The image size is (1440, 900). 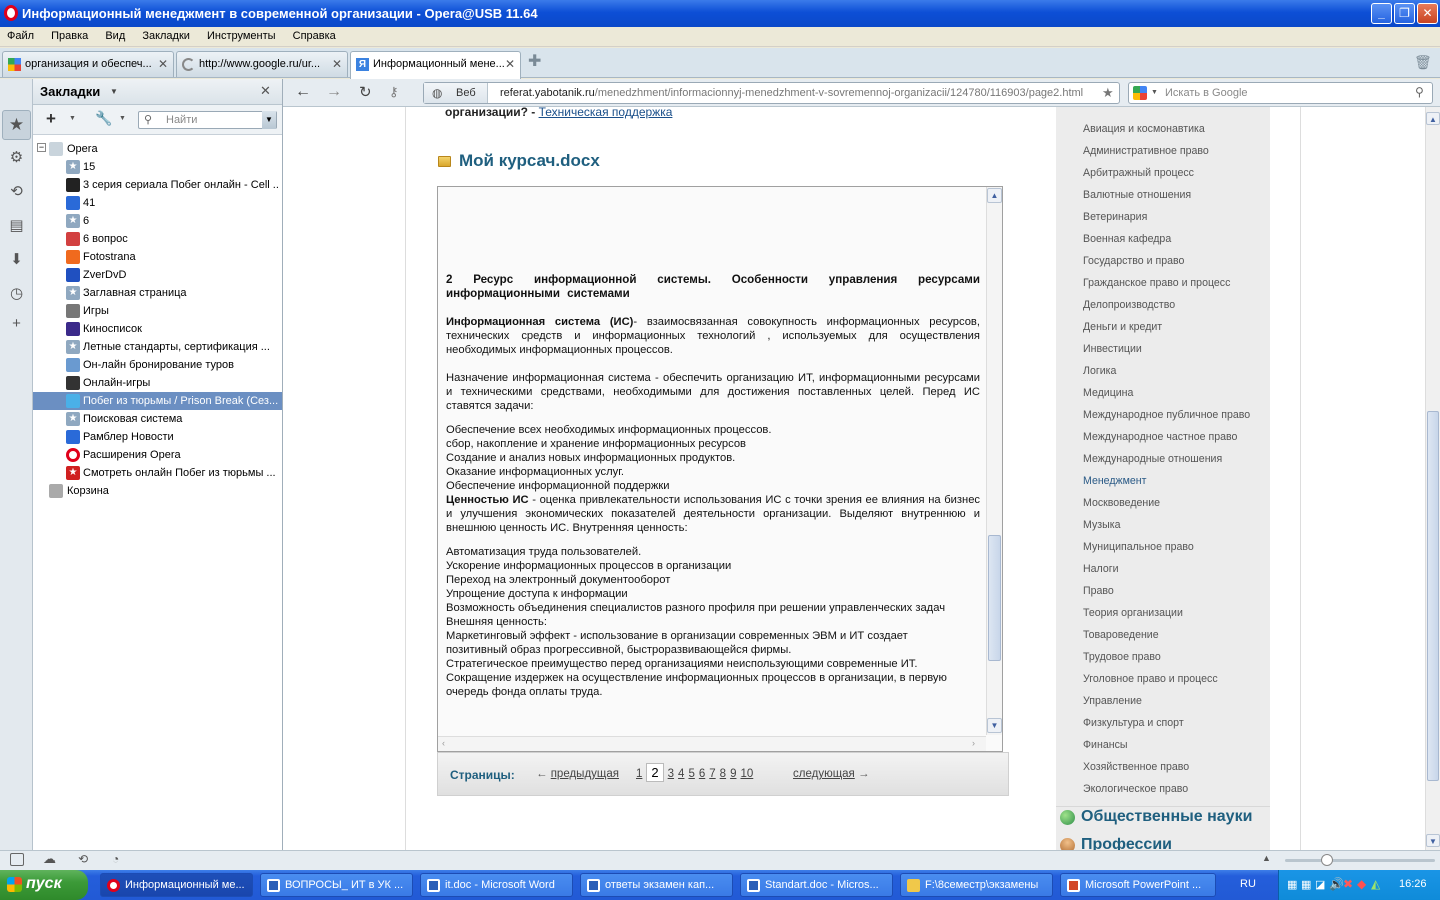 I want to click on category-link: Международные отношения, so click(x=1152, y=459).